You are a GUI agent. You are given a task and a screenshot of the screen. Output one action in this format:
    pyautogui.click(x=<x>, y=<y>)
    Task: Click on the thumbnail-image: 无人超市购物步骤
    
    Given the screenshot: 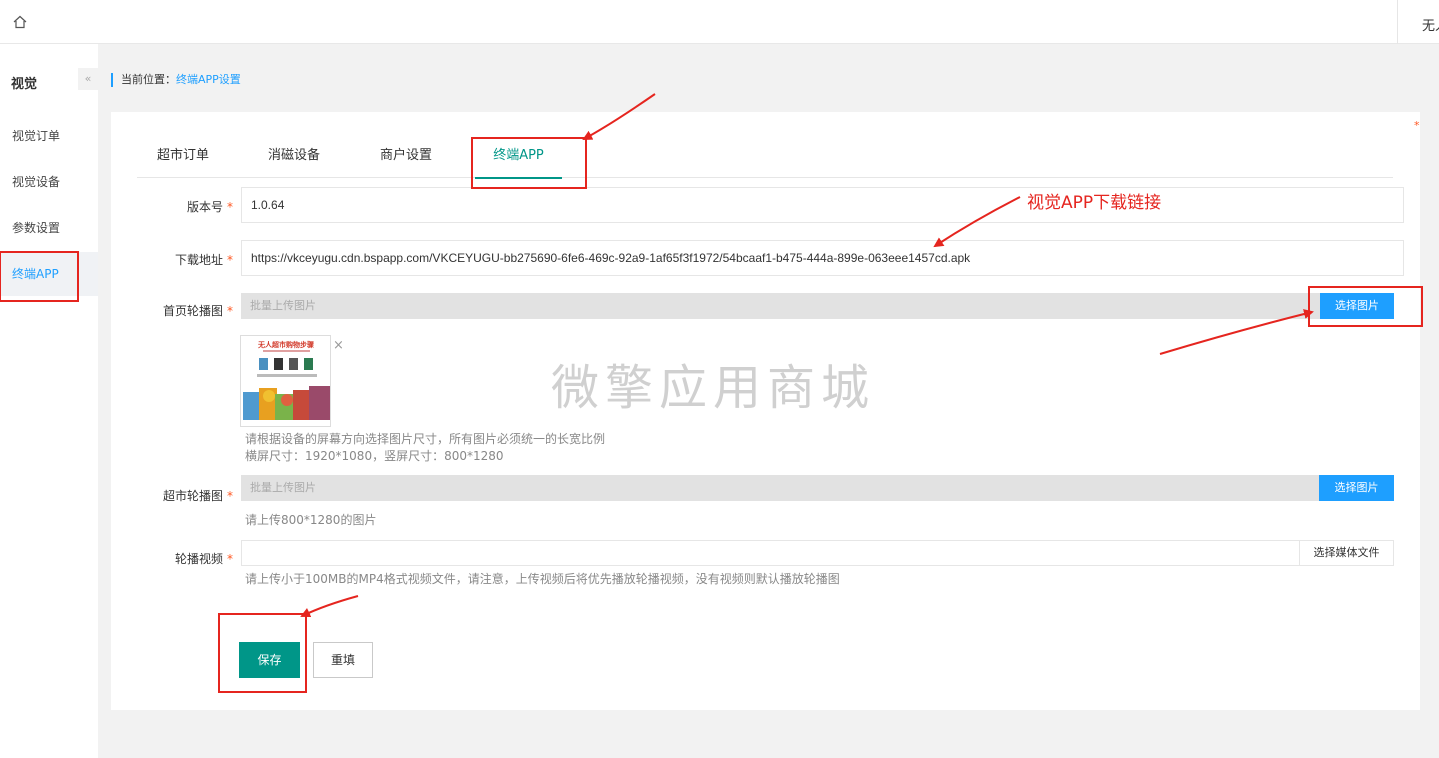 What is the action you would take?
    pyautogui.click(x=285, y=381)
    